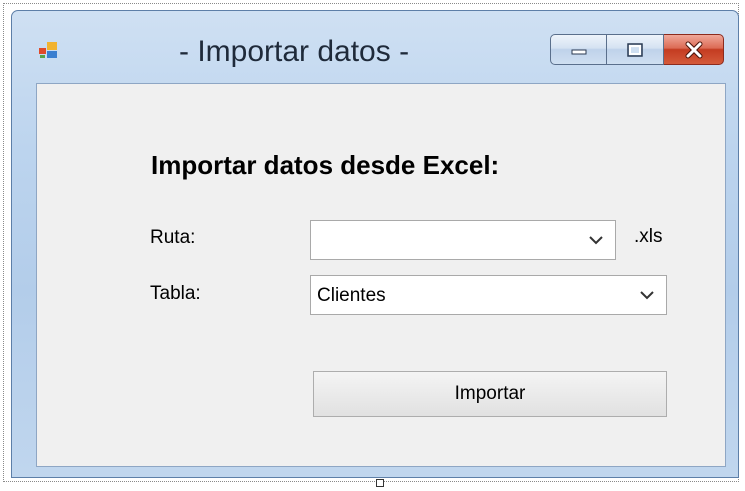  What do you see at coordinates (375, 47) in the screenshot?
I see `title-bar: - Importar datos -` at bounding box center [375, 47].